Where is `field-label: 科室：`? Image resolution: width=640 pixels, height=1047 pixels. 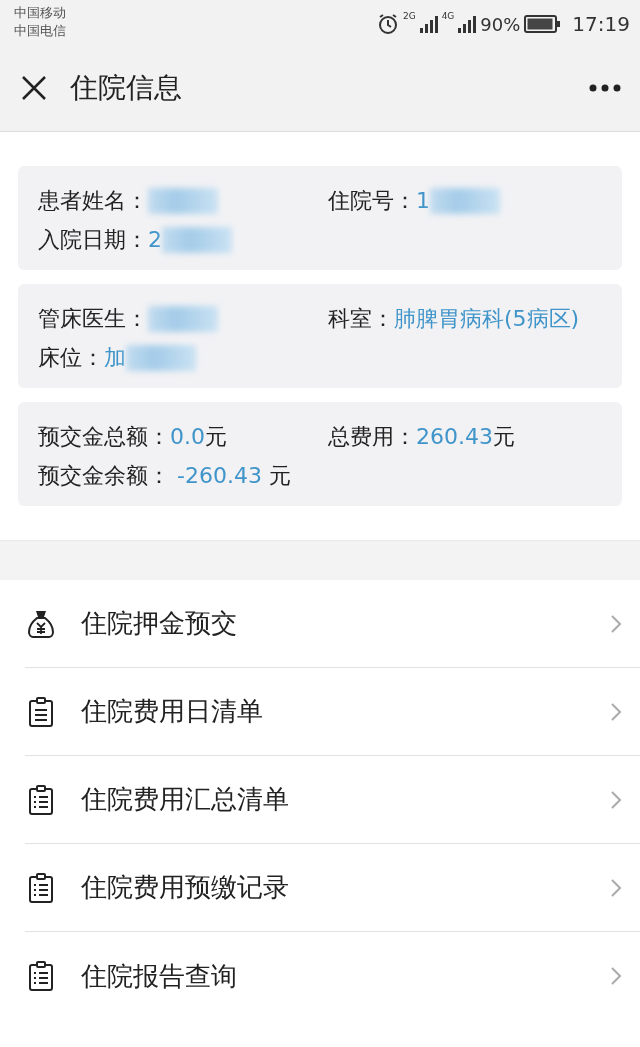 field-label: 科室： is located at coordinates (361, 319).